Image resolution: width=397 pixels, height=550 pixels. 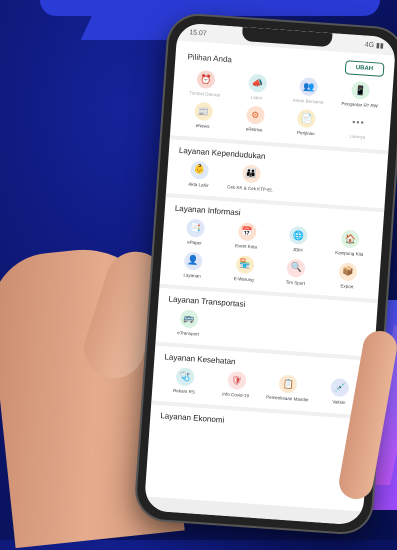 I want to click on service-item: 🔍 Tim Sport, so click(x=295, y=272).